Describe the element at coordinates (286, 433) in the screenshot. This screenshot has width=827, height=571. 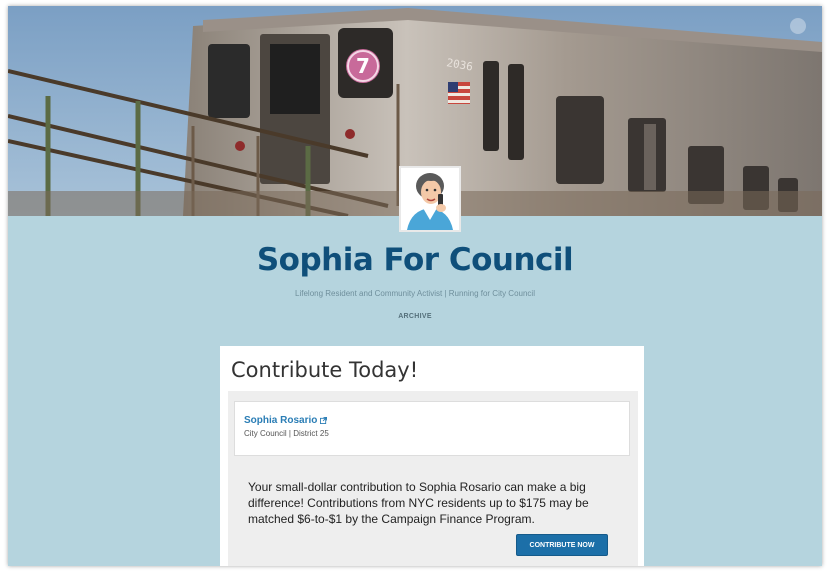
I see `candidate-office: City Council | District 25` at that location.